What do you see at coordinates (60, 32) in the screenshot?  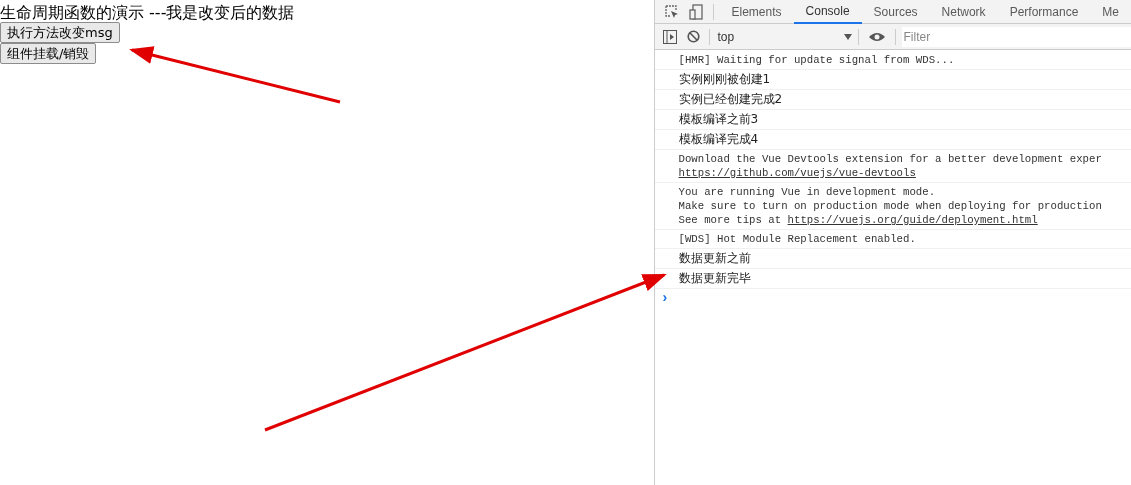 I see `action-button: 执行方法改变msg` at bounding box center [60, 32].